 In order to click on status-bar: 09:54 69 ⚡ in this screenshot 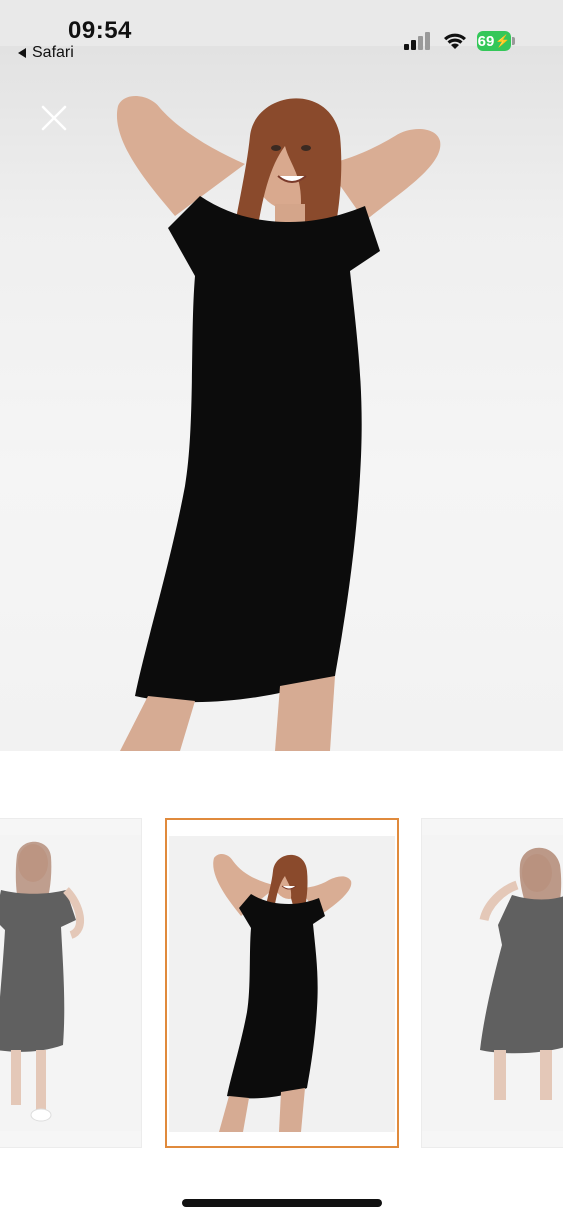, I will do `click(281, 25)`.